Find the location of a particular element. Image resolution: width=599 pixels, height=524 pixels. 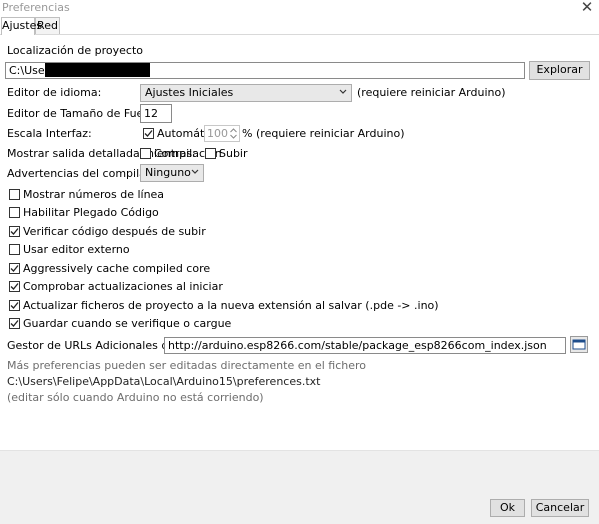

warnings-select: Ninguno is located at coordinates (172, 173).